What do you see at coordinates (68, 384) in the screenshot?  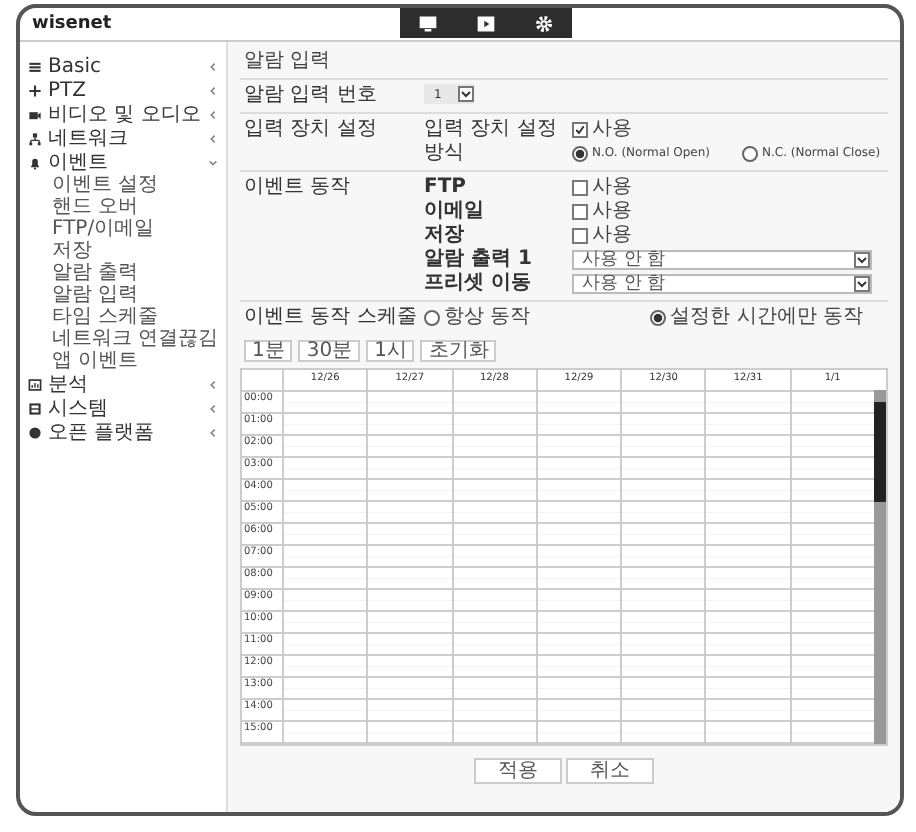 I see `sidebar-item: 분석` at bounding box center [68, 384].